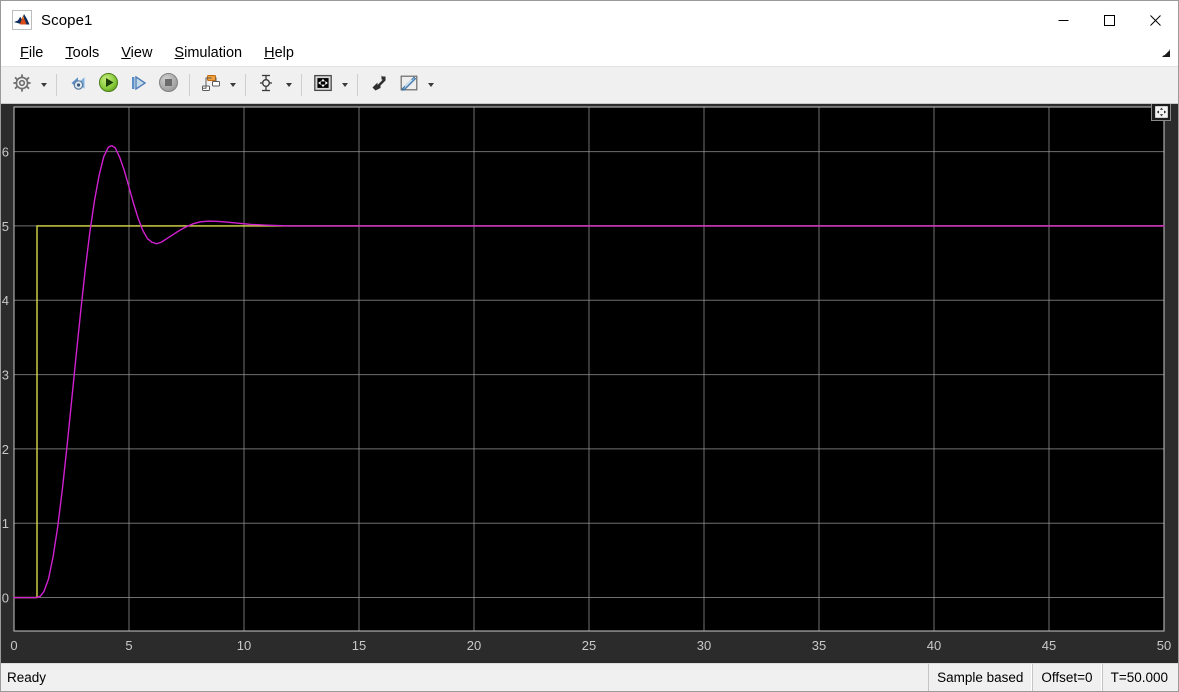 The image size is (1179, 692). I want to click on rewind-icon, so click(78, 85).